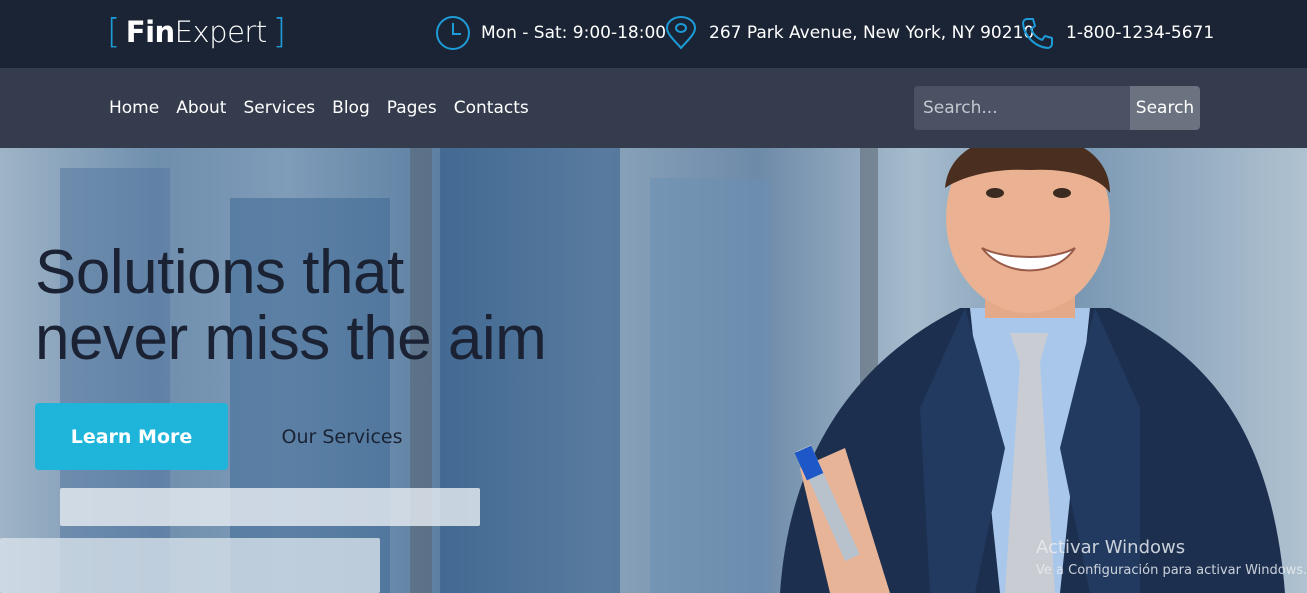  I want to click on hours-text: Mon - Sat: 9:00-18:00, so click(574, 33).